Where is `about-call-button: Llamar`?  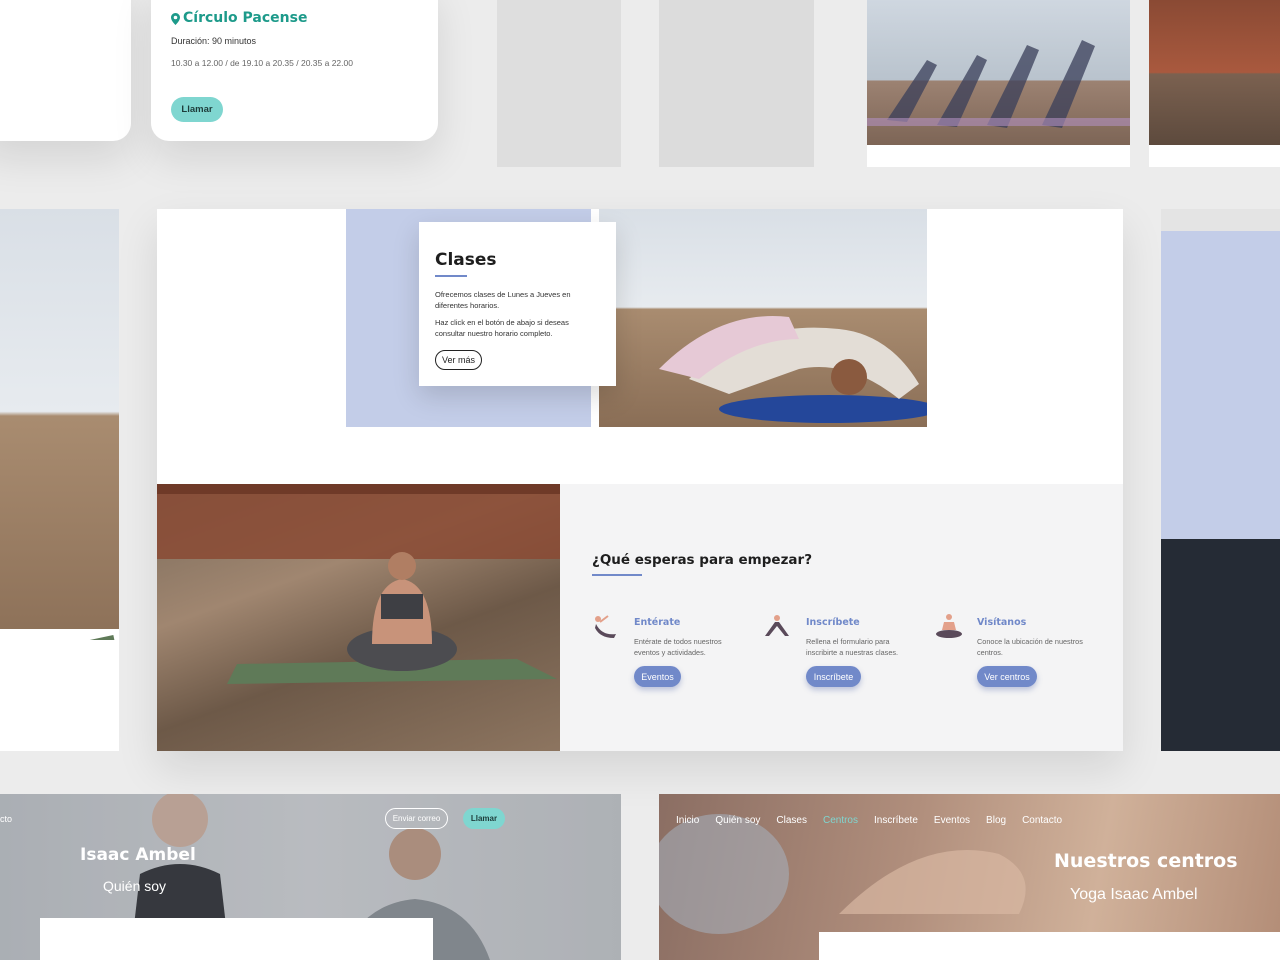
about-call-button: Llamar is located at coordinates (484, 818).